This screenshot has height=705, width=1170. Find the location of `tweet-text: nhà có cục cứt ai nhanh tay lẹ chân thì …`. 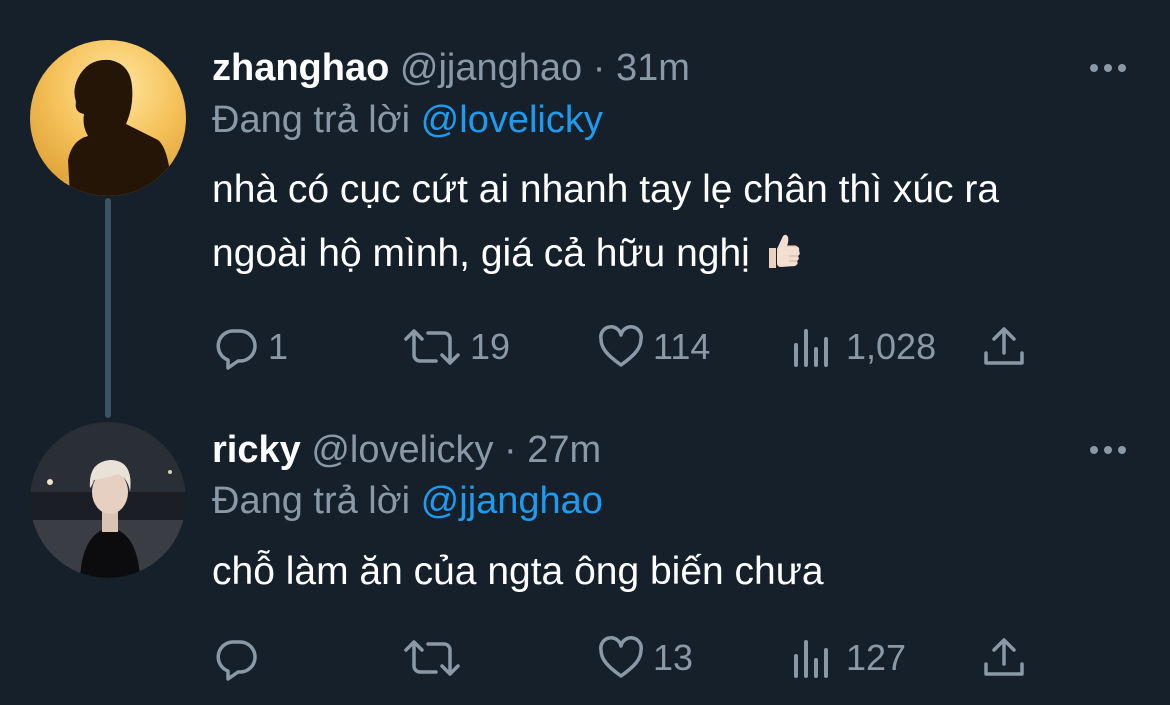

tweet-text: nhà có cục cứt ai nhanh tay lẹ chân thì … is located at coordinates (672, 222).